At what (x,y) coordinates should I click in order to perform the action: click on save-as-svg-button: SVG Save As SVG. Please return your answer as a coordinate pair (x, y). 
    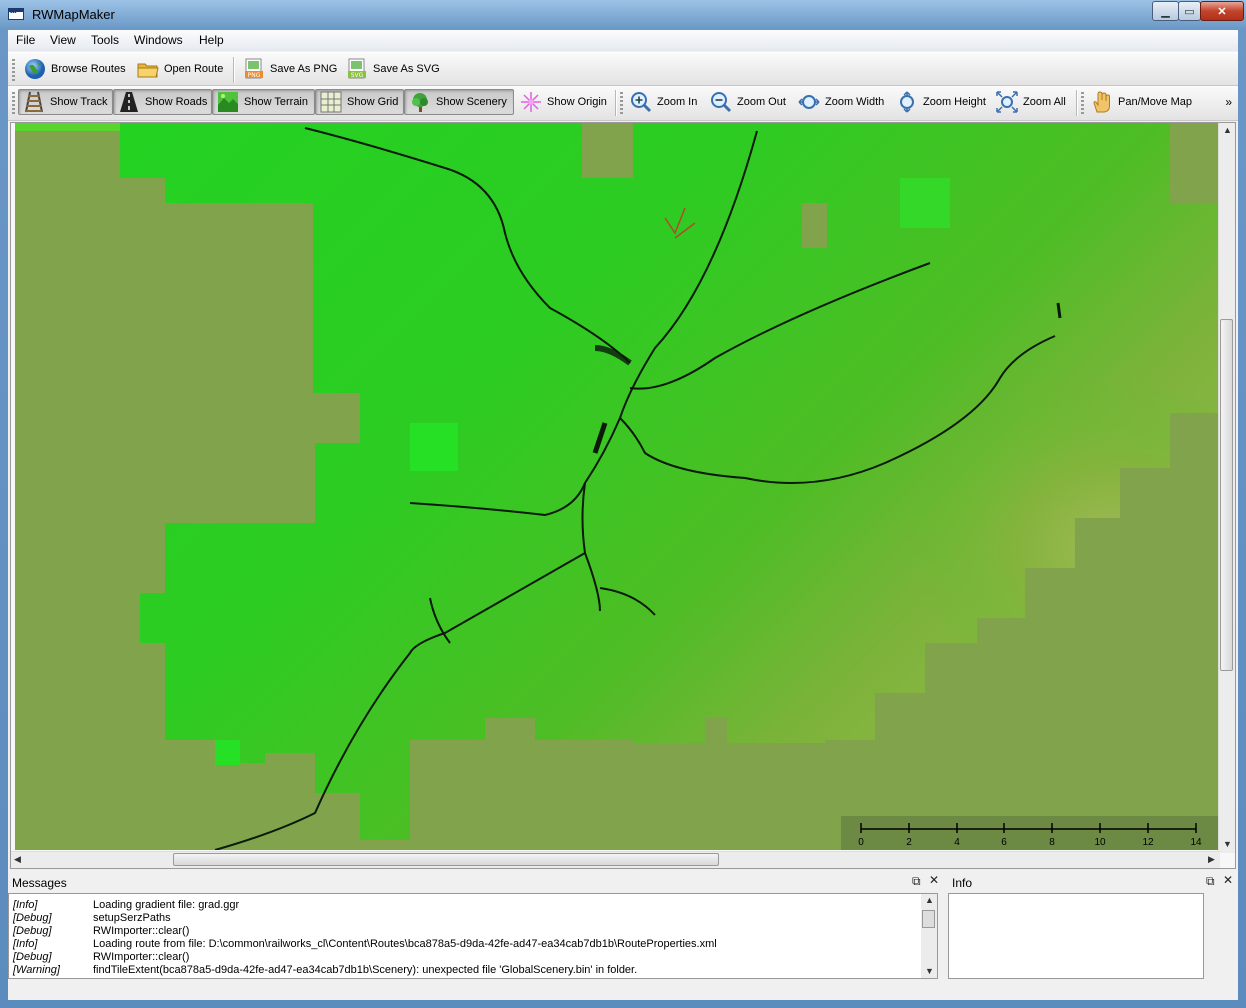
    Looking at the image, I should click on (393, 69).